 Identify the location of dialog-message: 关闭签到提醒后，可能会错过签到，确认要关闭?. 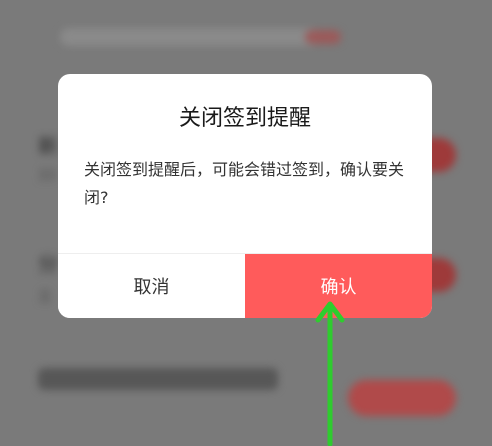
(244, 183).